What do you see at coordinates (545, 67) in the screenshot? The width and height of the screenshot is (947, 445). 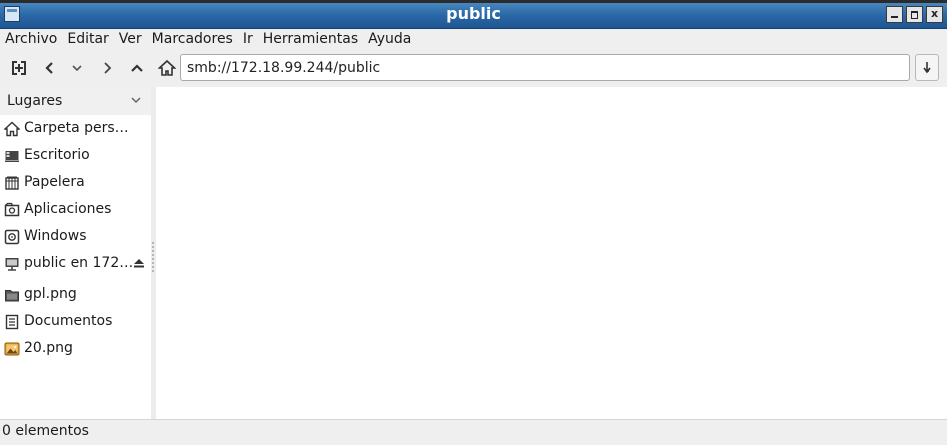 I see `address-input` at bounding box center [545, 67].